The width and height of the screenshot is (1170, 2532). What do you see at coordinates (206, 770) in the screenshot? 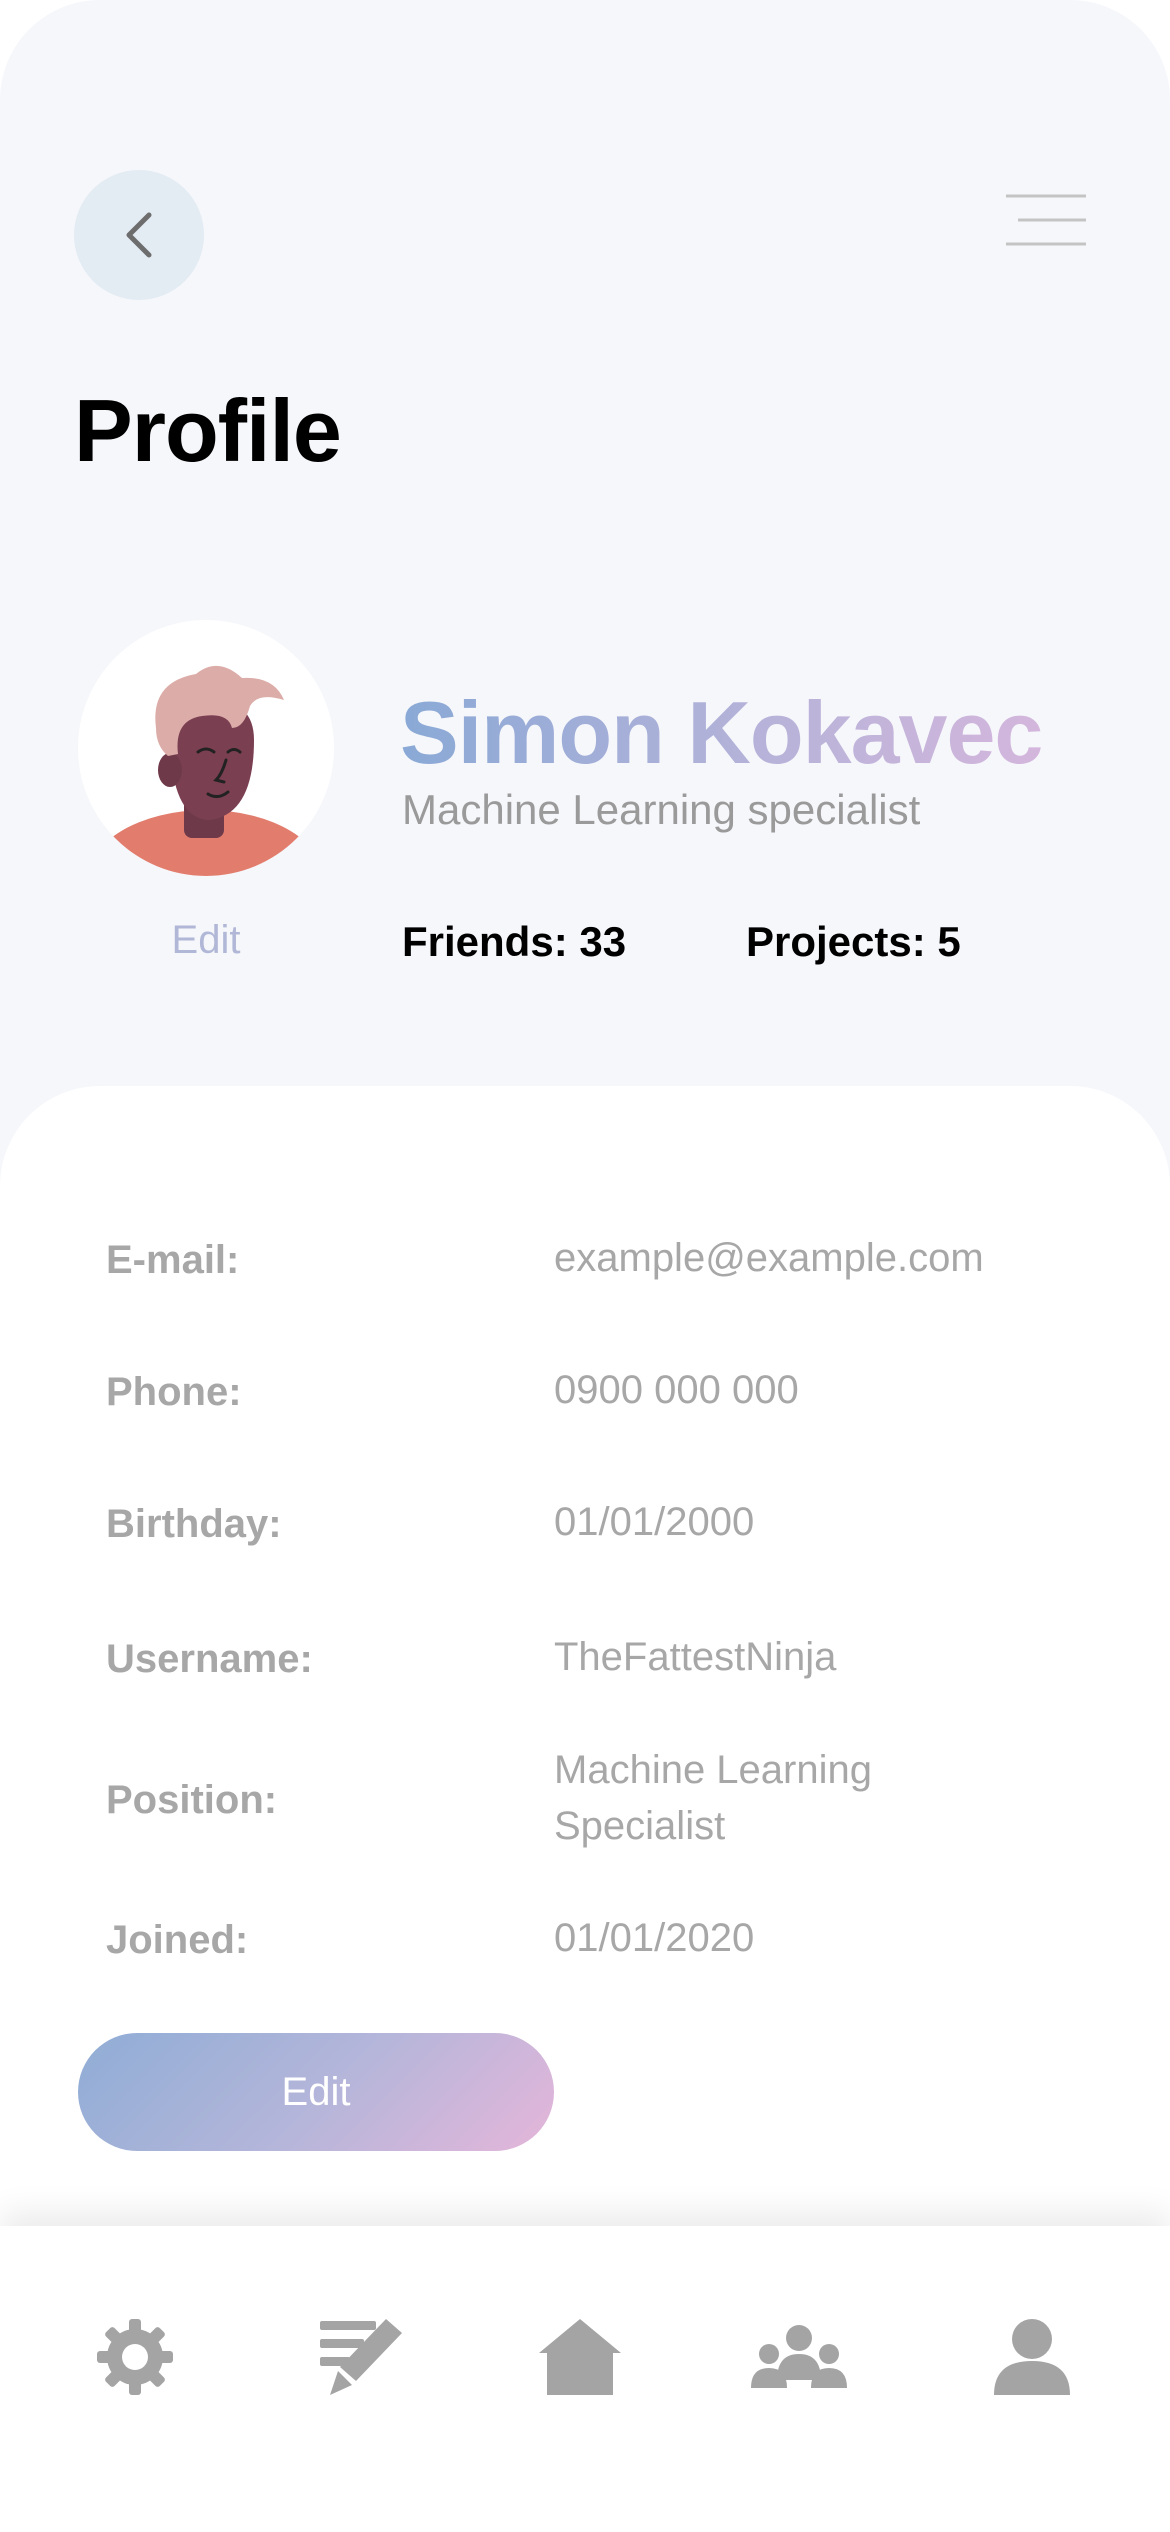
I see `avatar-illustration` at bounding box center [206, 770].